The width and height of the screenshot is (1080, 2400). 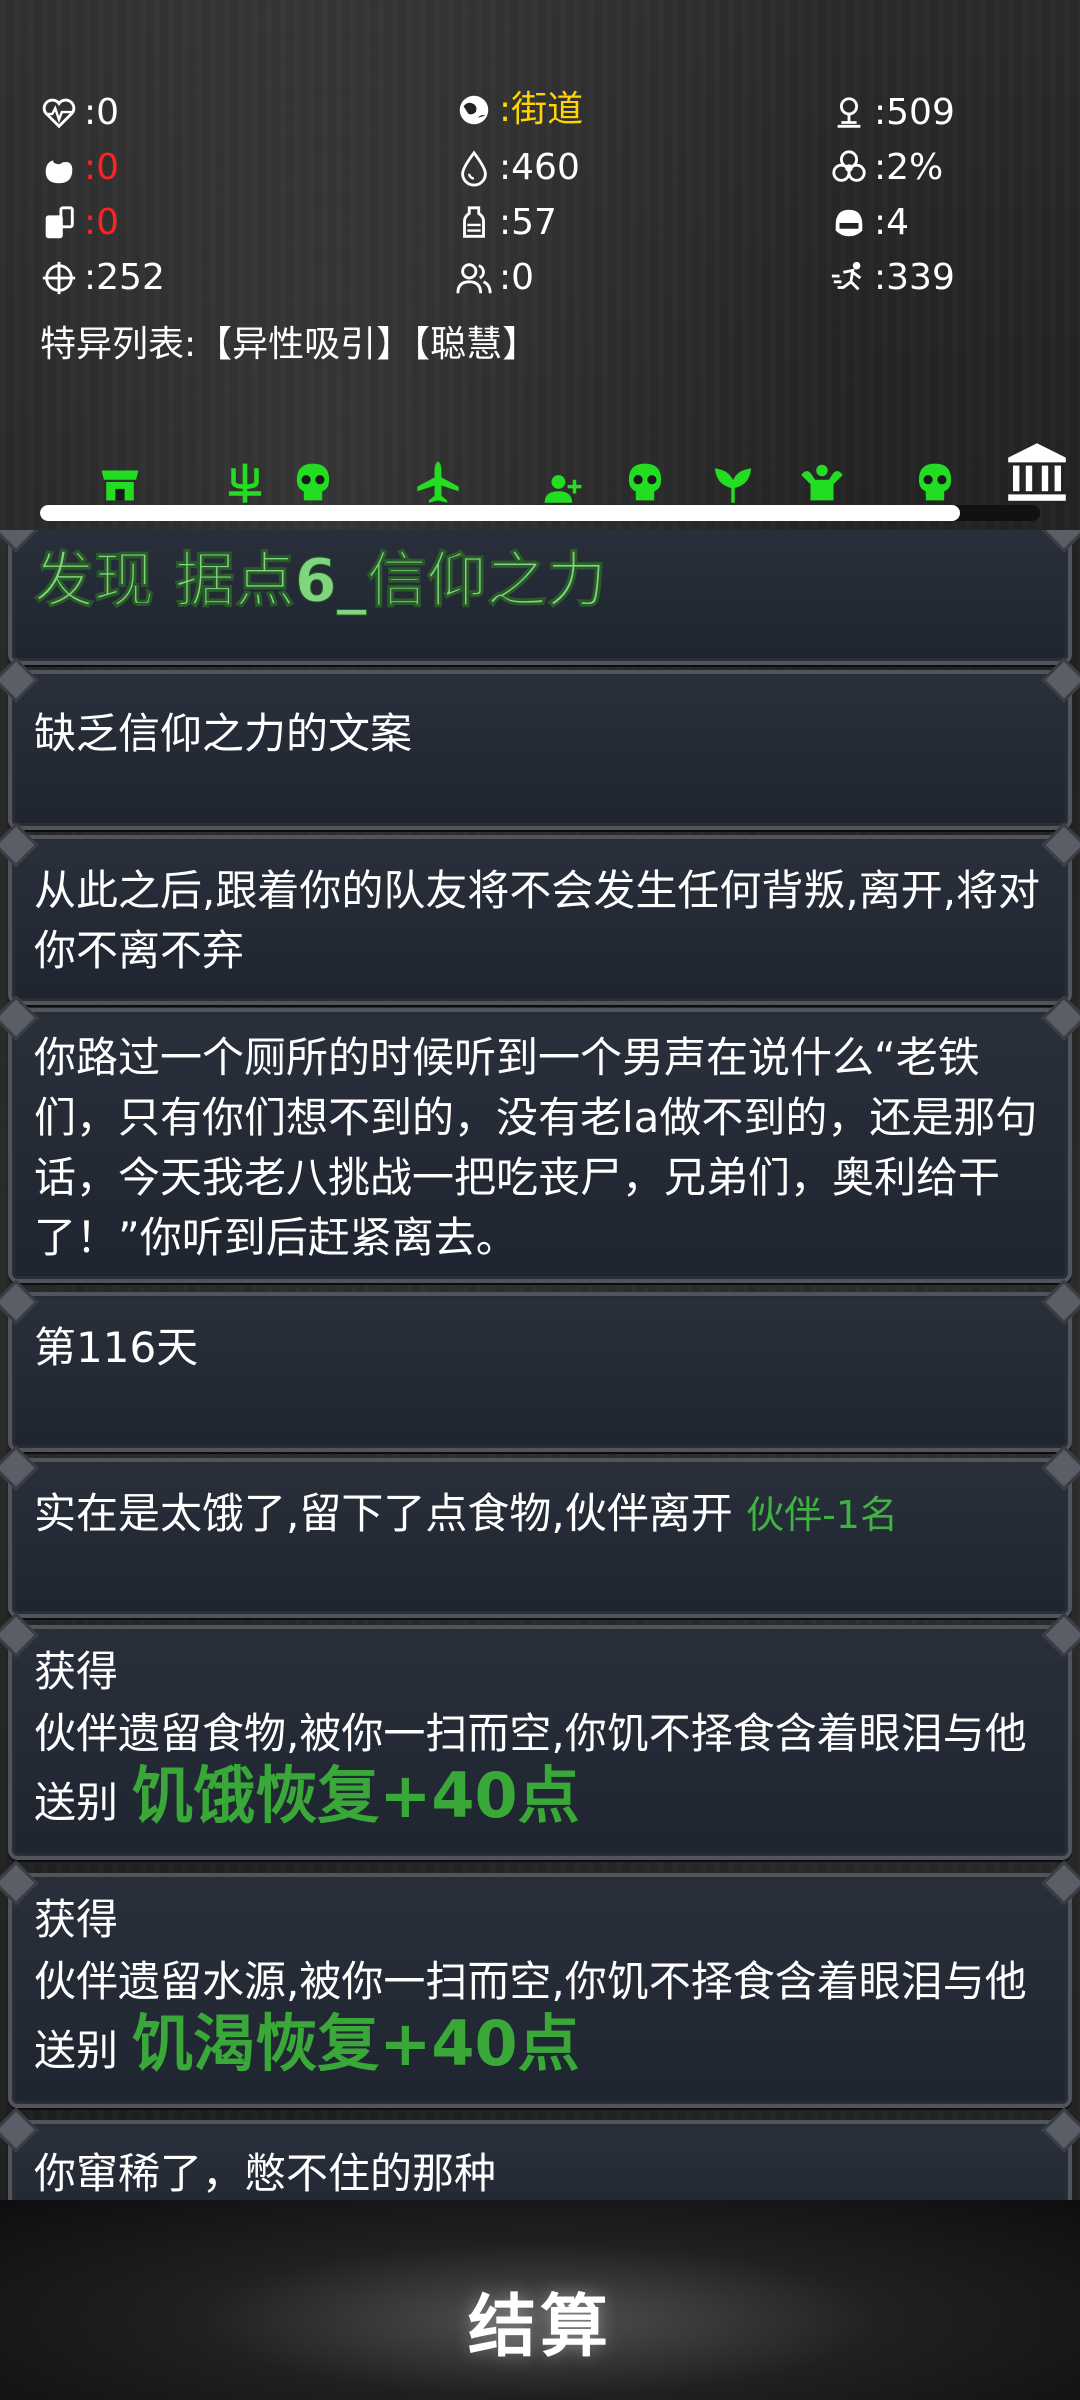 I want to click on log-text: 获得 伙伴遗留食物,被你一扫而空,你饥不择食含着眼泪与他送别 饥饿恢复+40点, so click(x=530, y=1739).